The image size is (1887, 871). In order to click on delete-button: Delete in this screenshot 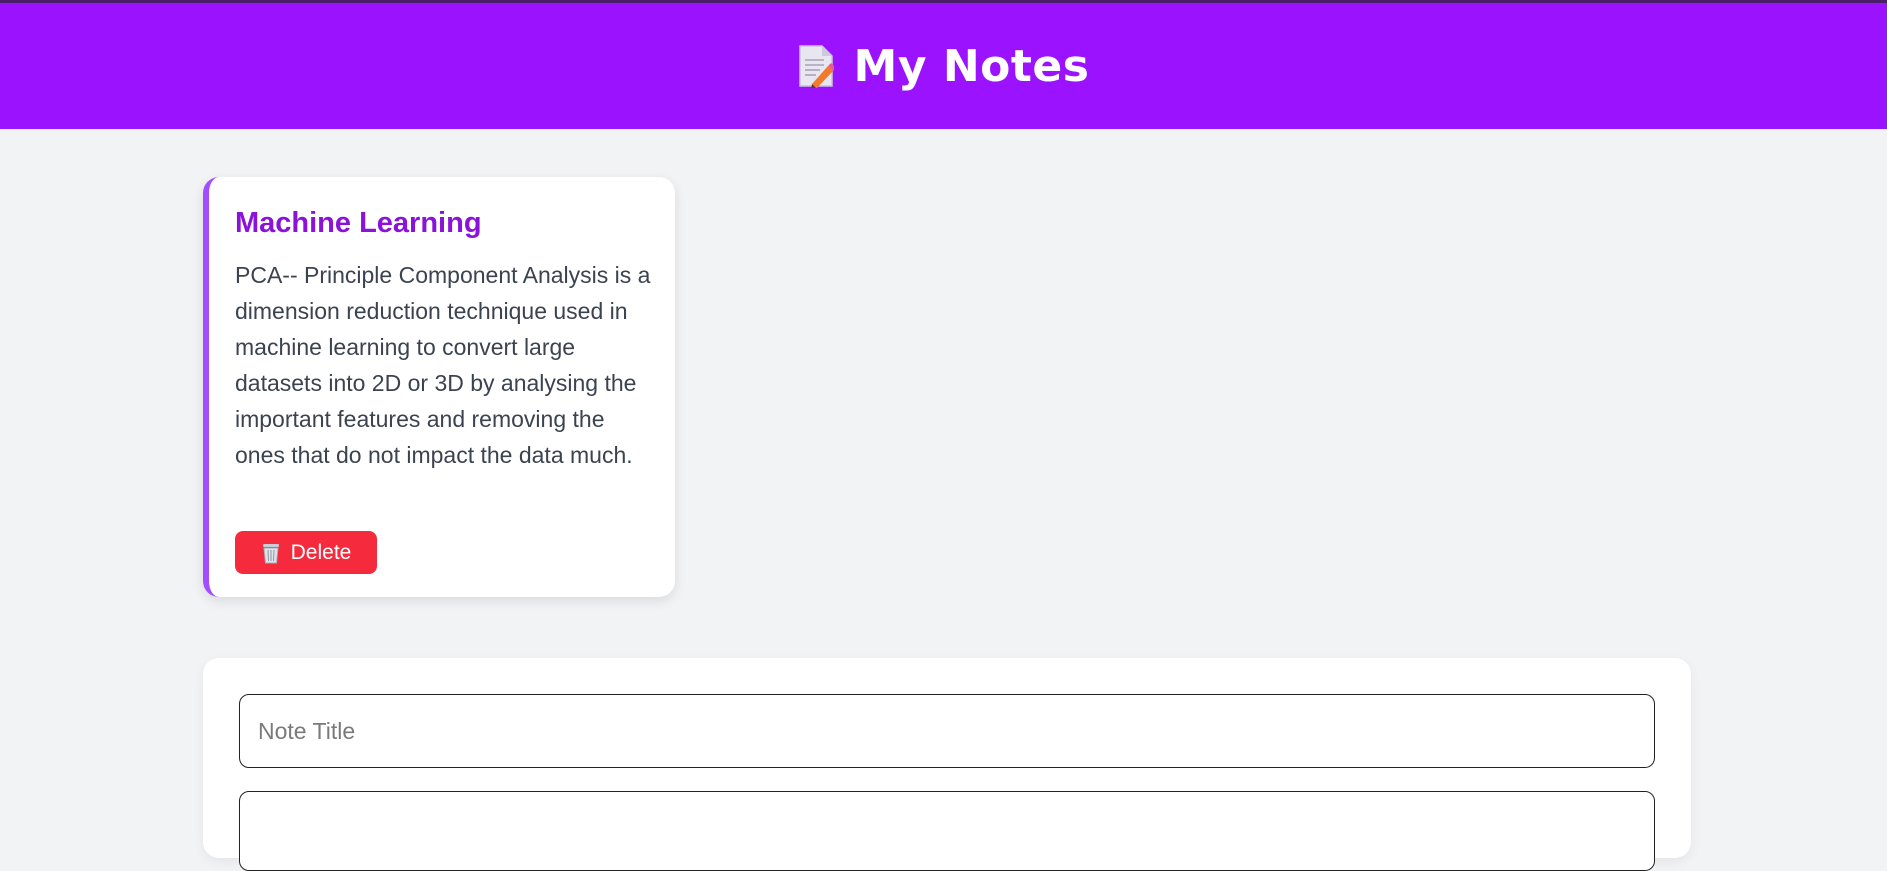, I will do `click(306, 552)`.